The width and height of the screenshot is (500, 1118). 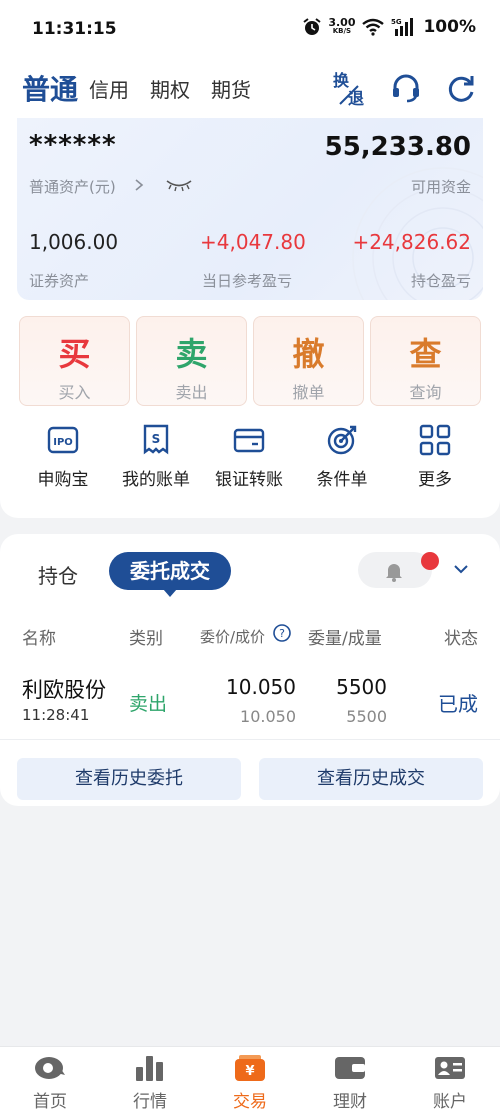 I want to click on help-icon: ?, so click(x=282, y=633).